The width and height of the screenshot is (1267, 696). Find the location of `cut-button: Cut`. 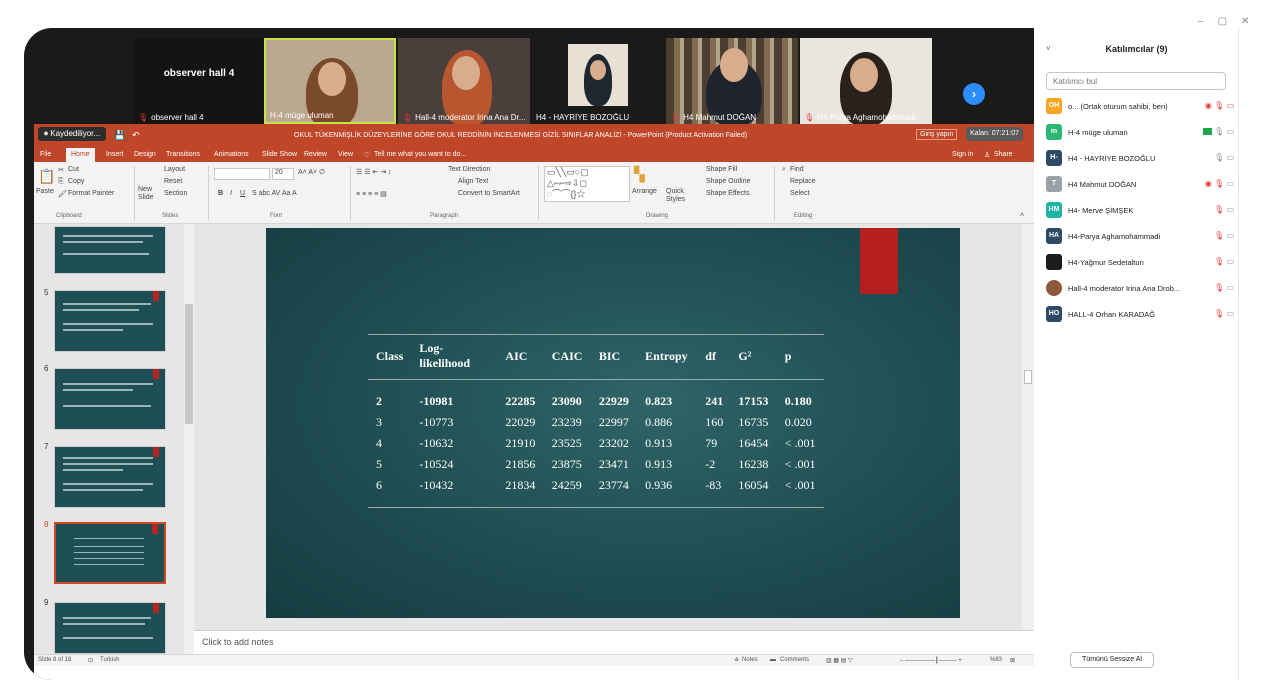

cut-button: Cut is located at coordinates (73, 169).